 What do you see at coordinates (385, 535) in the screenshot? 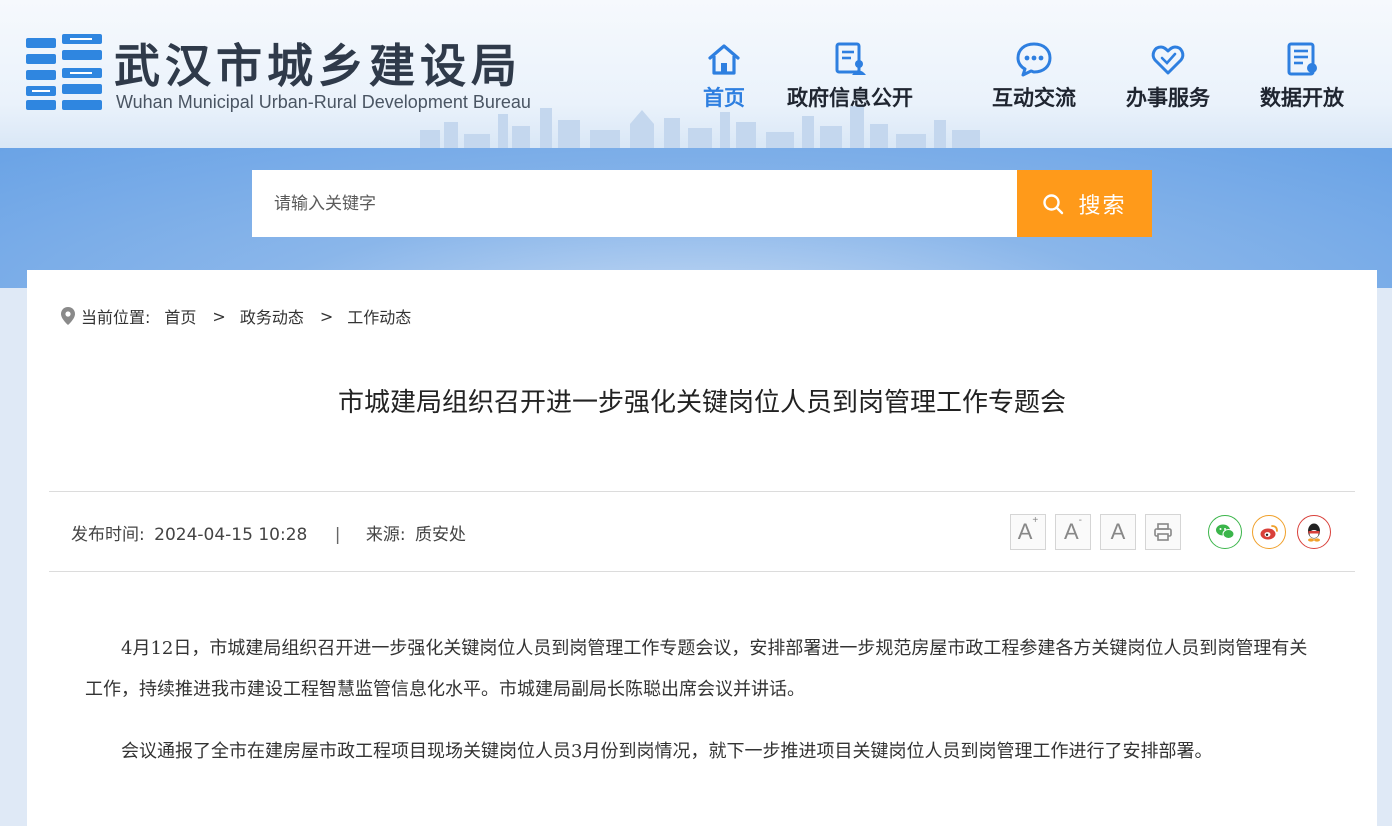
I see `source-label: 来源:` at bounding box center [385, 535].